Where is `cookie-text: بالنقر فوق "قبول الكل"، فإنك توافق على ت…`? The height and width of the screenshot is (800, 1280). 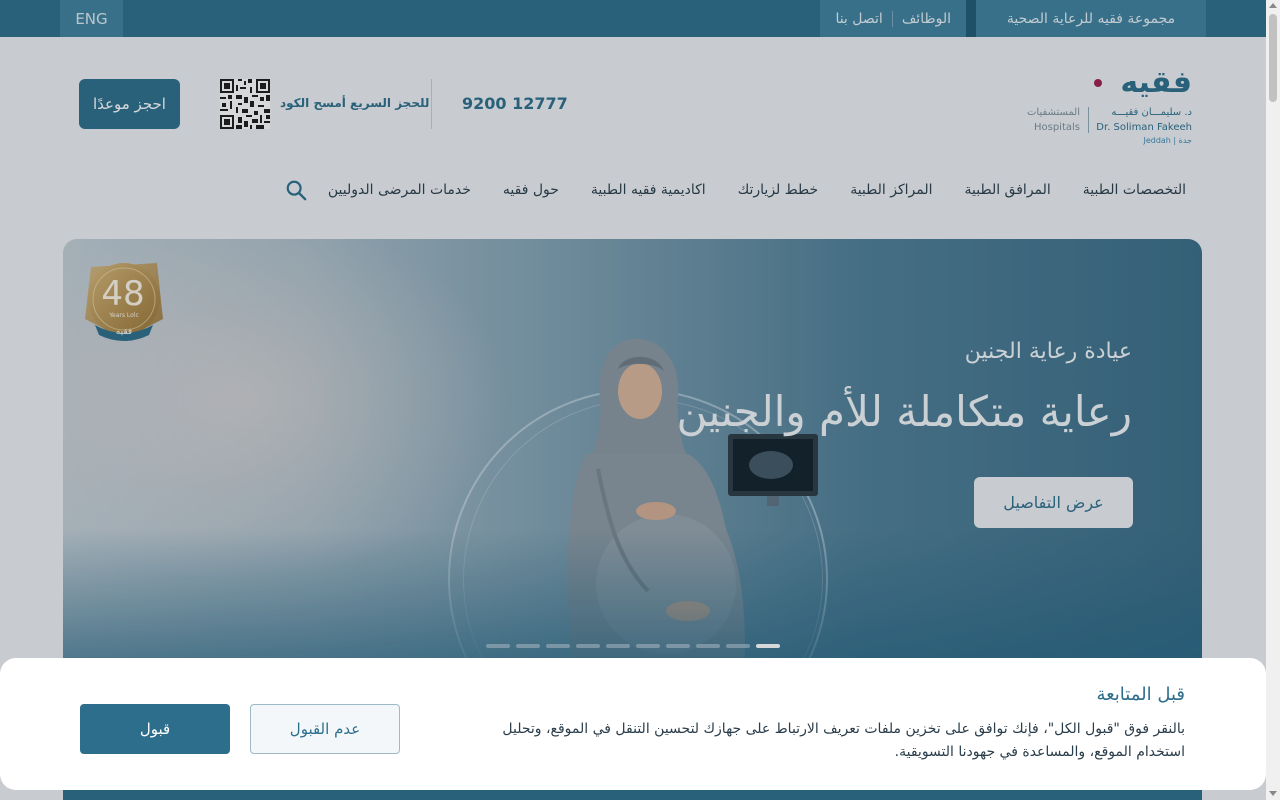 cookie-text: بالنقر فوق "قبول الكل"، فإنك توافق على ت… is located at coordinates (843, 740).